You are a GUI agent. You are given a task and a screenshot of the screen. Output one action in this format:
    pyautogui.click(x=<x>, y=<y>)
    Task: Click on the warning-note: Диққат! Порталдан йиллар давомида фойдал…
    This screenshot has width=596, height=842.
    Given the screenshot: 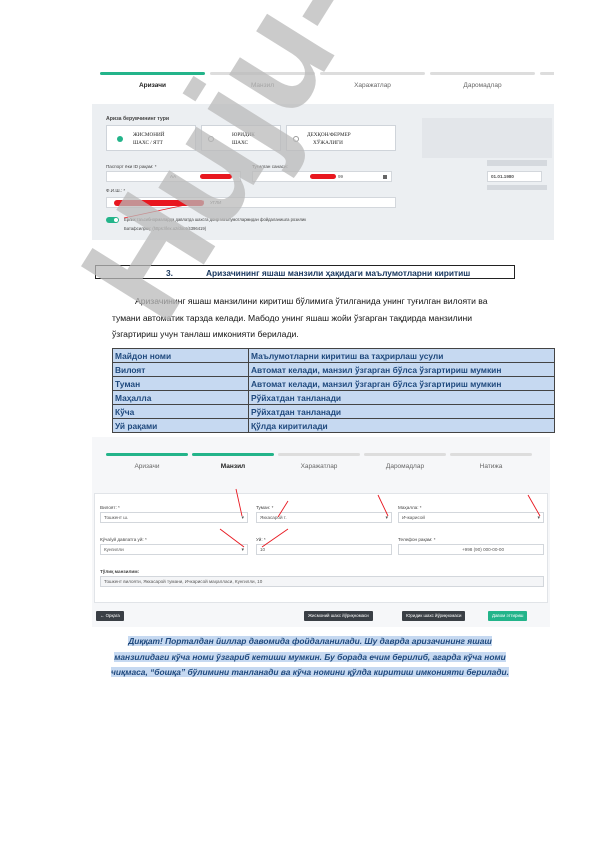 What is the action you would take?
    pyautogui.click(x=310, y=657)
    